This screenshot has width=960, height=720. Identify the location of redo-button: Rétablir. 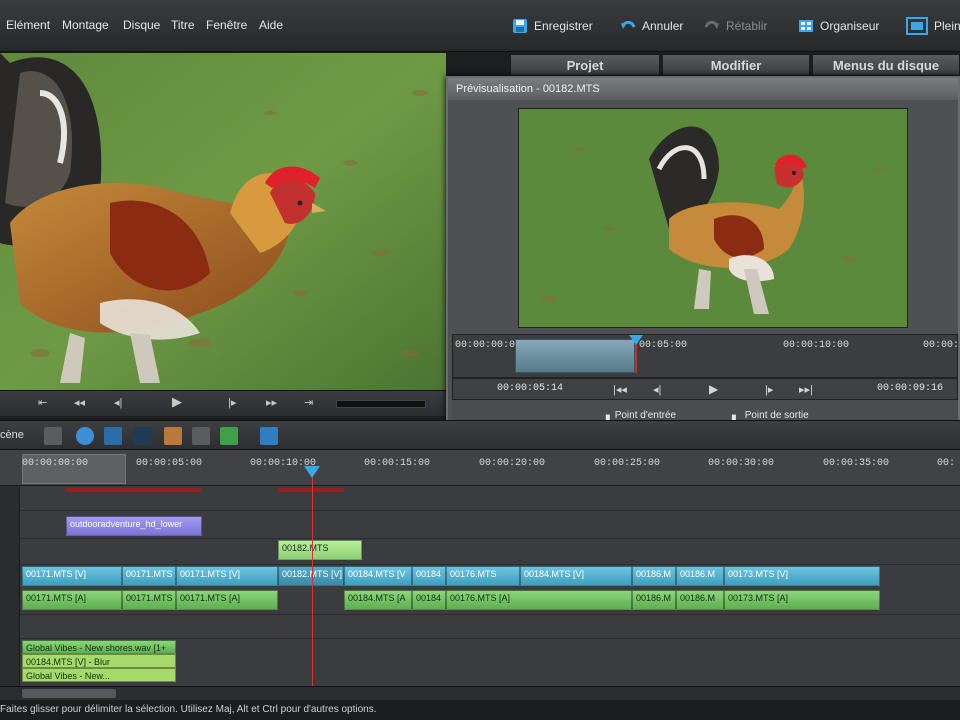
(735, 26).